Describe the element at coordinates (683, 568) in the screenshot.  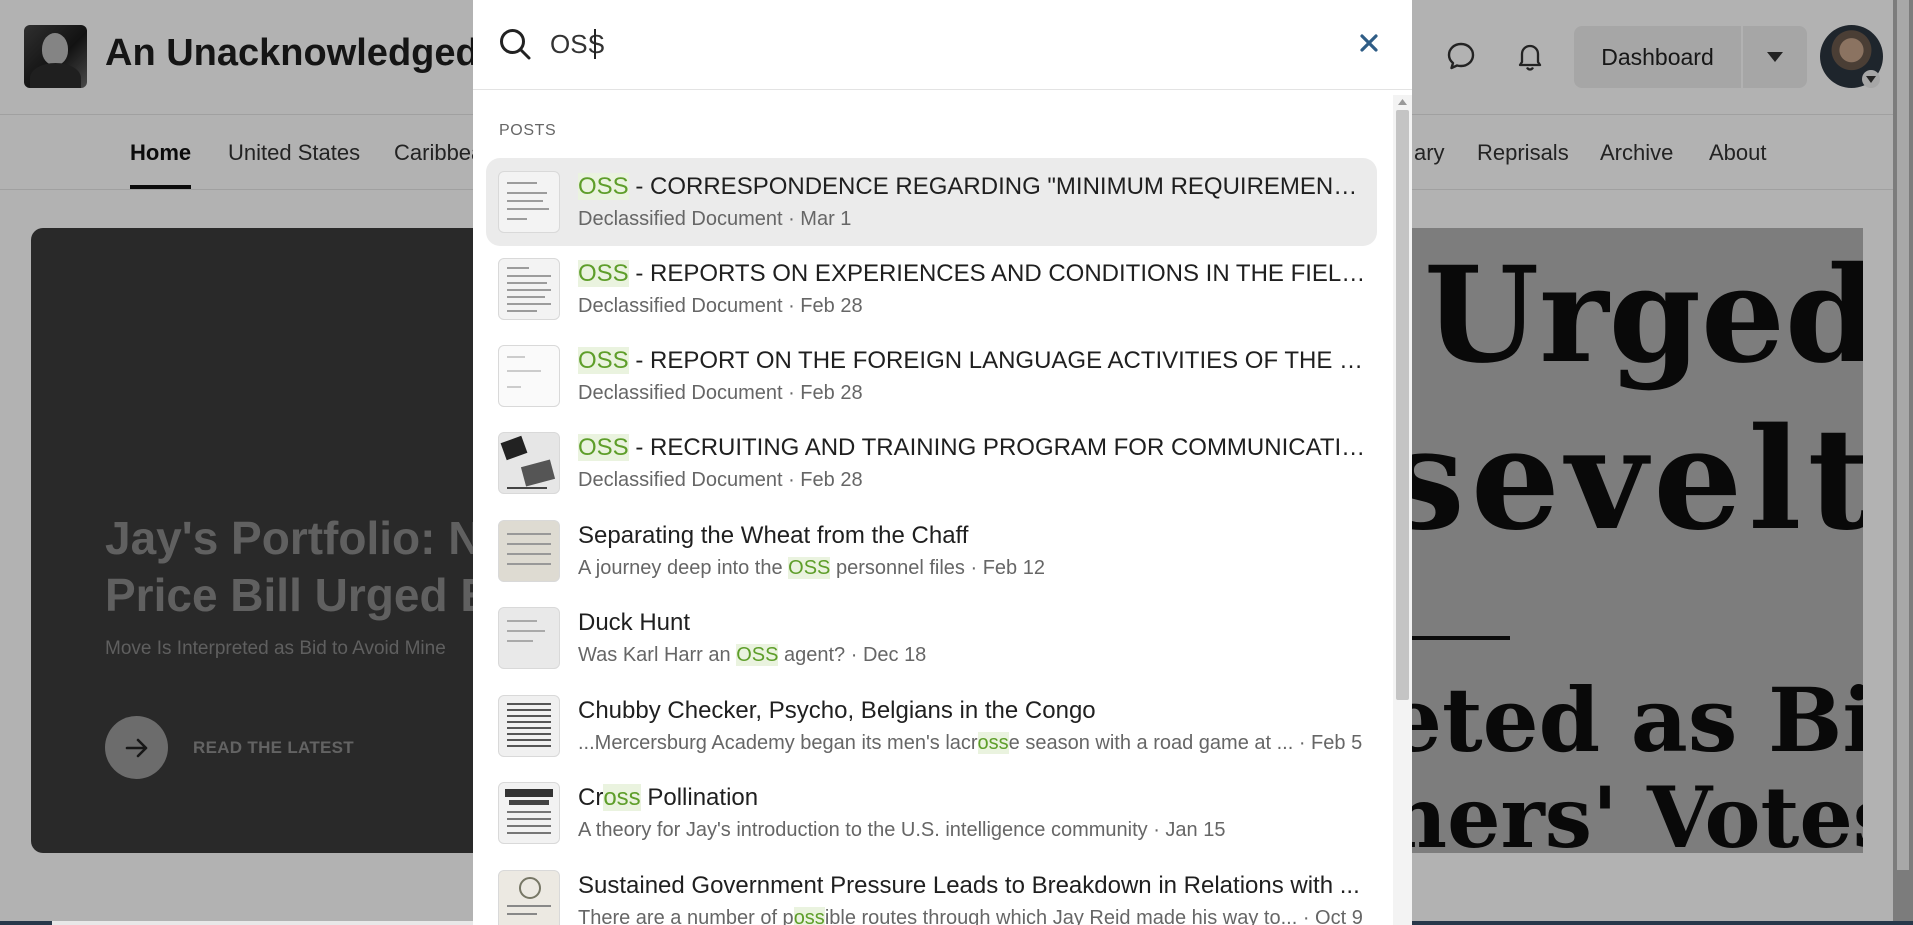
I see `result-meta-text: A journey deep into the` at that location.